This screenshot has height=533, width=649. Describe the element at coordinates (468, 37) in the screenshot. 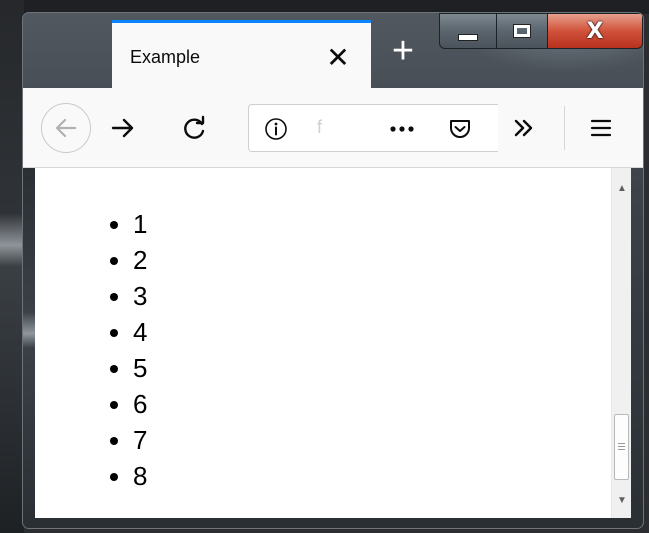

I see `minimize-icon` at that location.